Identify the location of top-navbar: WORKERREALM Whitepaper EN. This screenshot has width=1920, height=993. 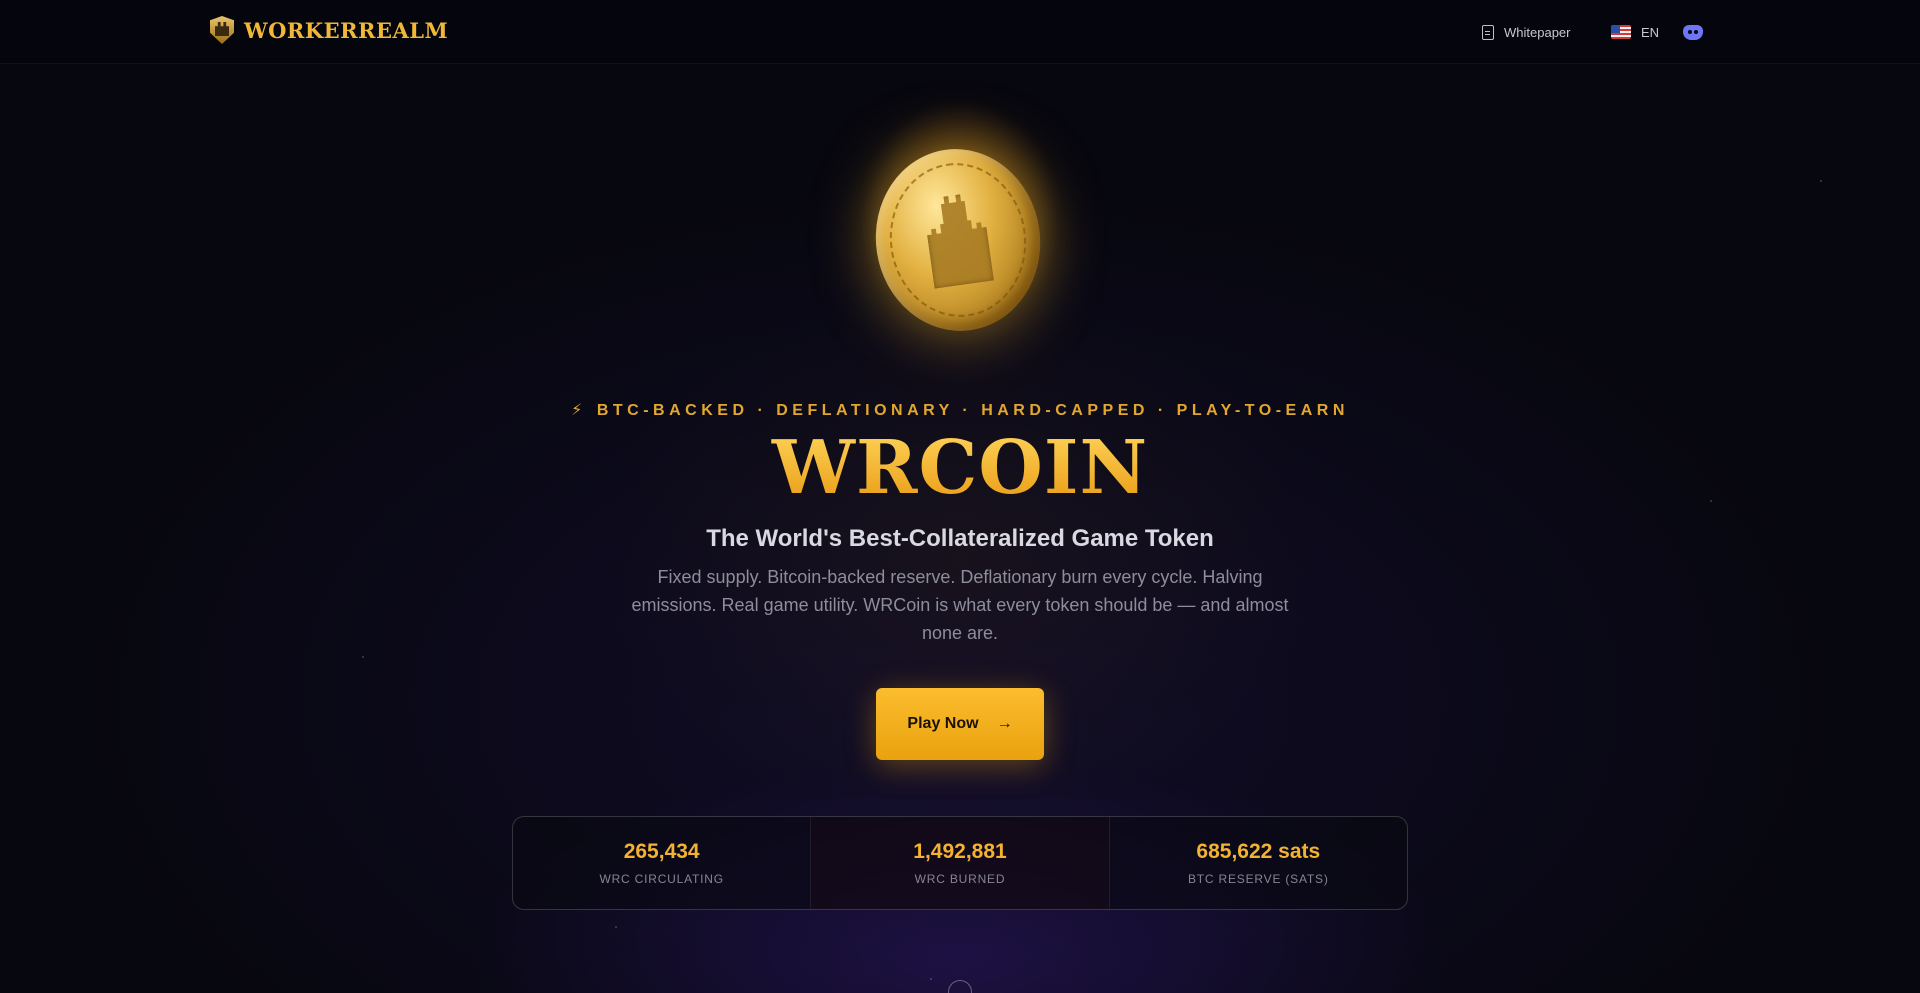
(960, 32).